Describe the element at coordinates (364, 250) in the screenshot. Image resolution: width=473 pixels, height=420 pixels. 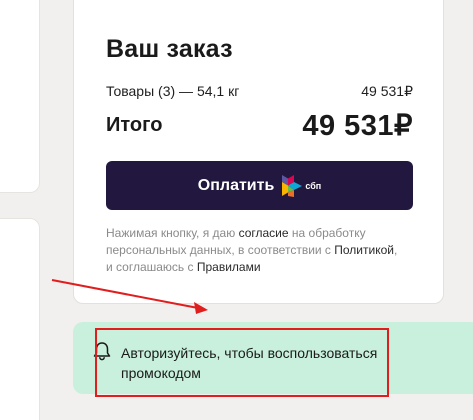
I see `policy-link: Политикой` at that location.